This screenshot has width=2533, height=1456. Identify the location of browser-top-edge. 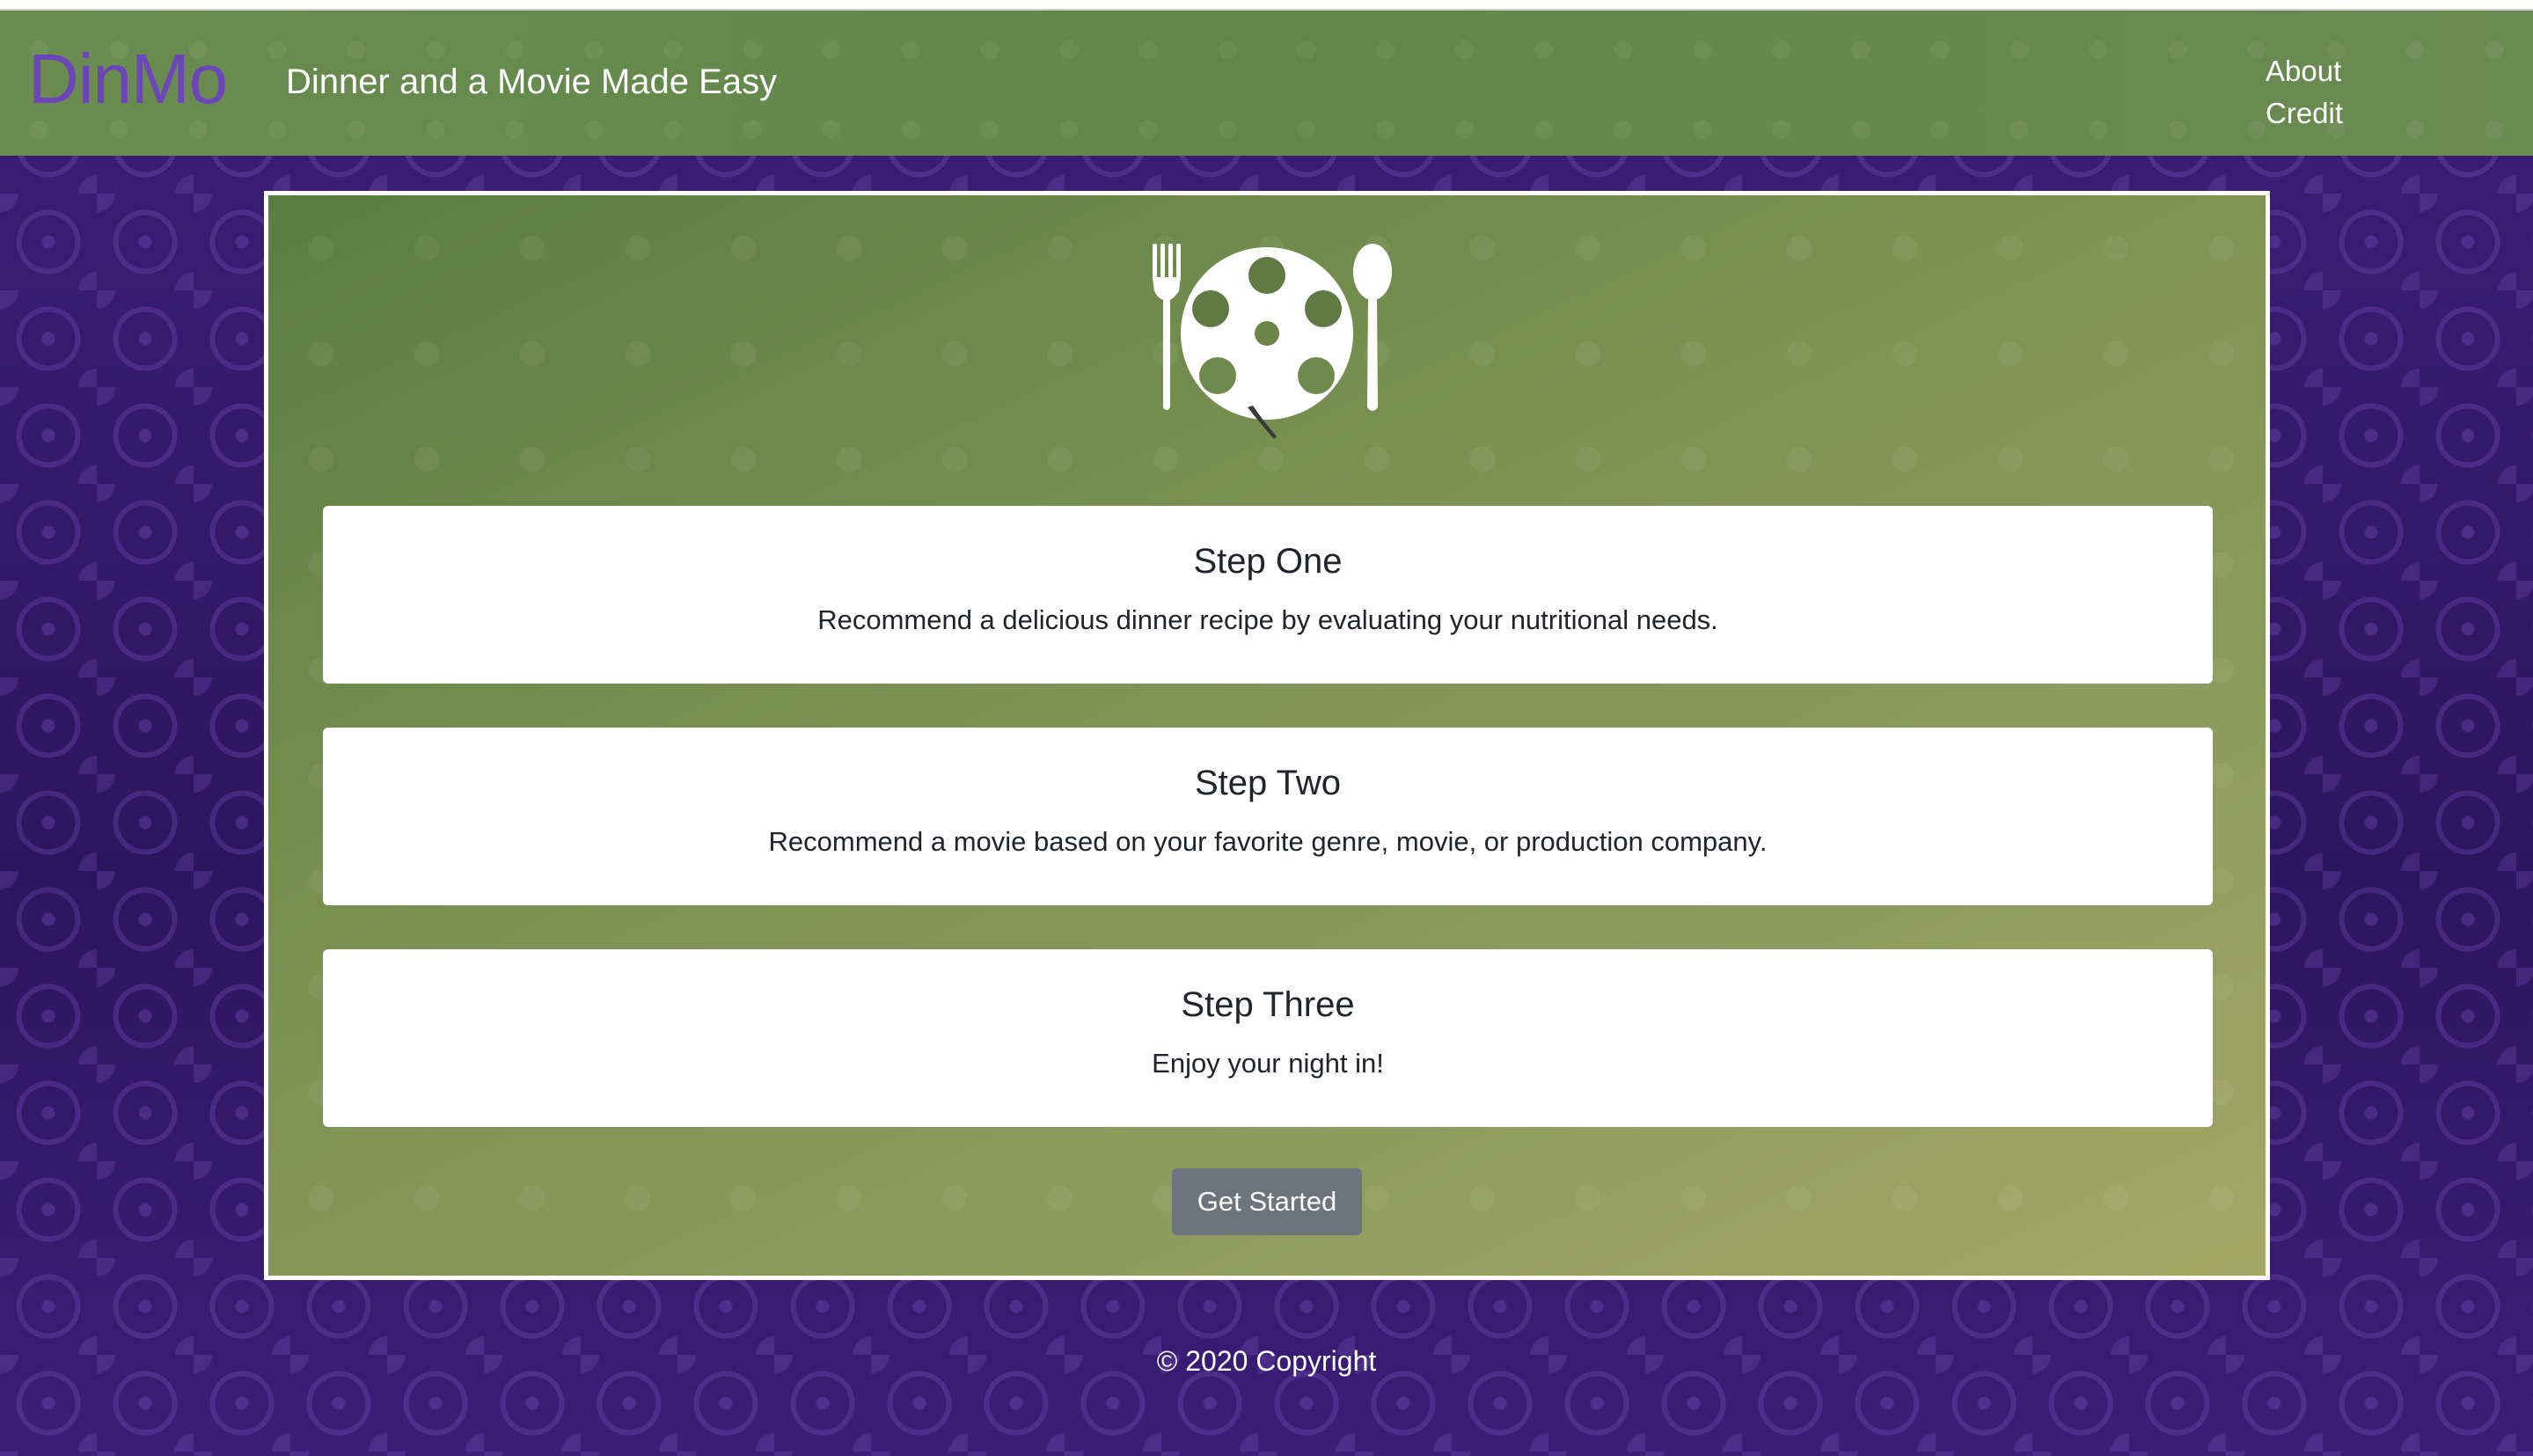
(1266, 5).